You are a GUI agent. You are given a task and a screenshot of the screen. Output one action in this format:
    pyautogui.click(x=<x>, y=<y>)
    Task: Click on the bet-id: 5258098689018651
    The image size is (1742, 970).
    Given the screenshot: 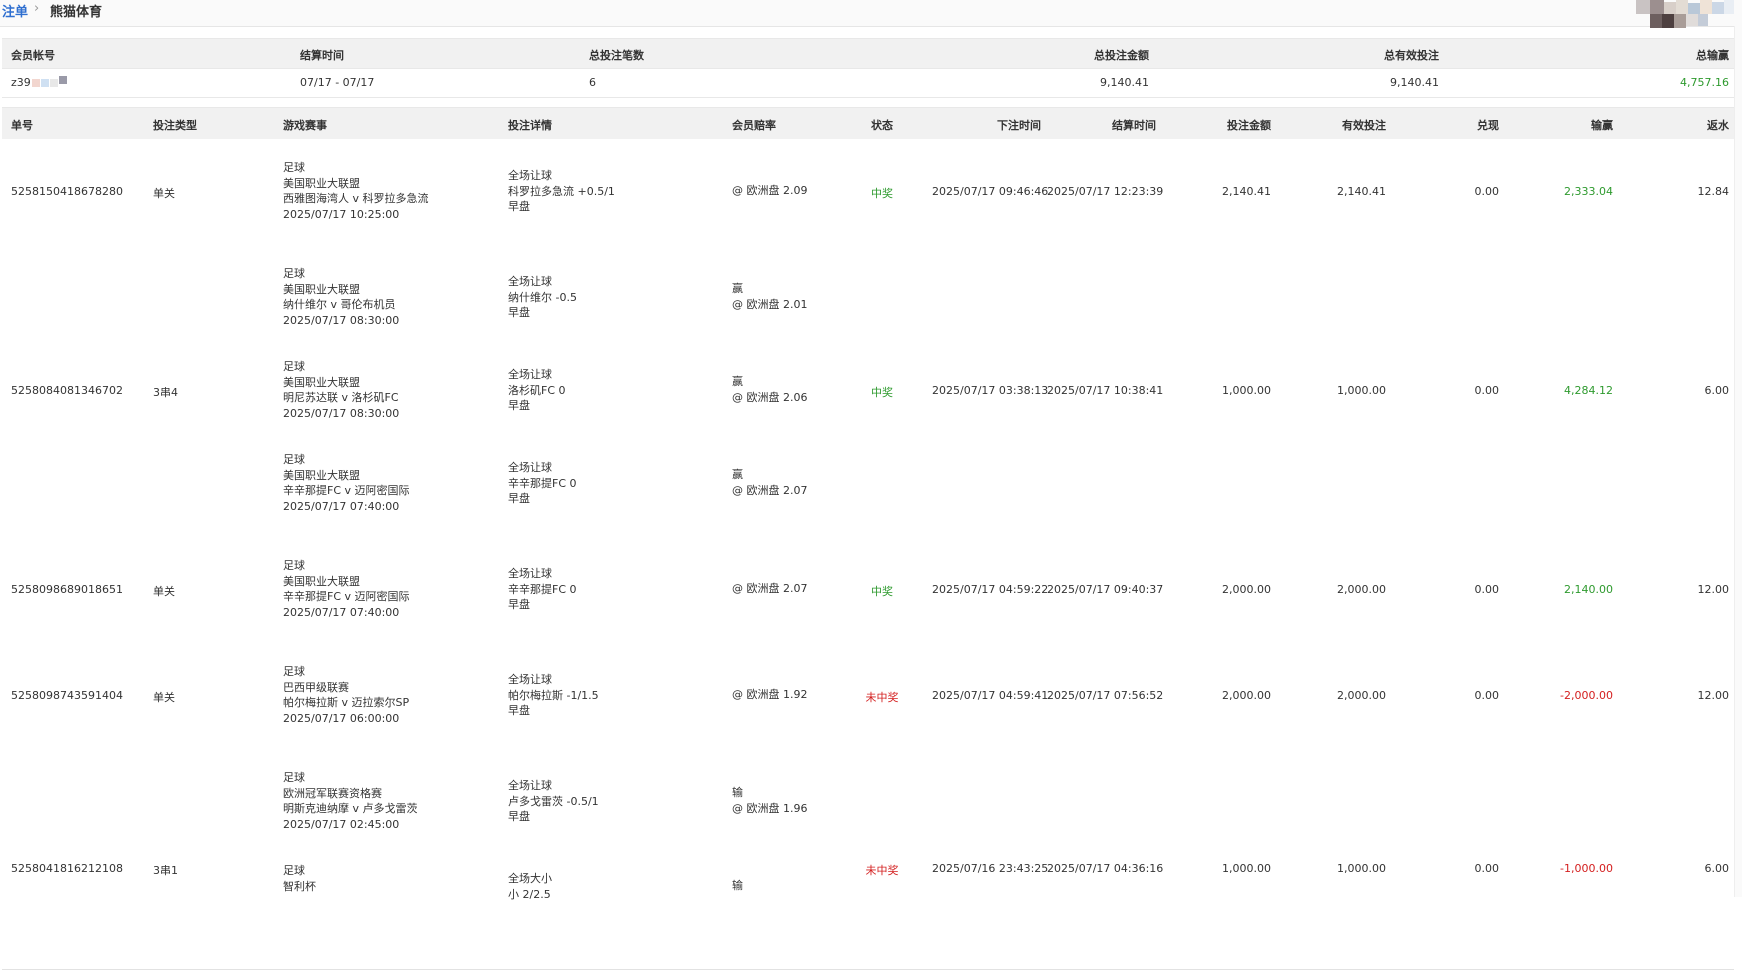 What is the action you would take?
    pyautogui.click(x=67, y=589)
    